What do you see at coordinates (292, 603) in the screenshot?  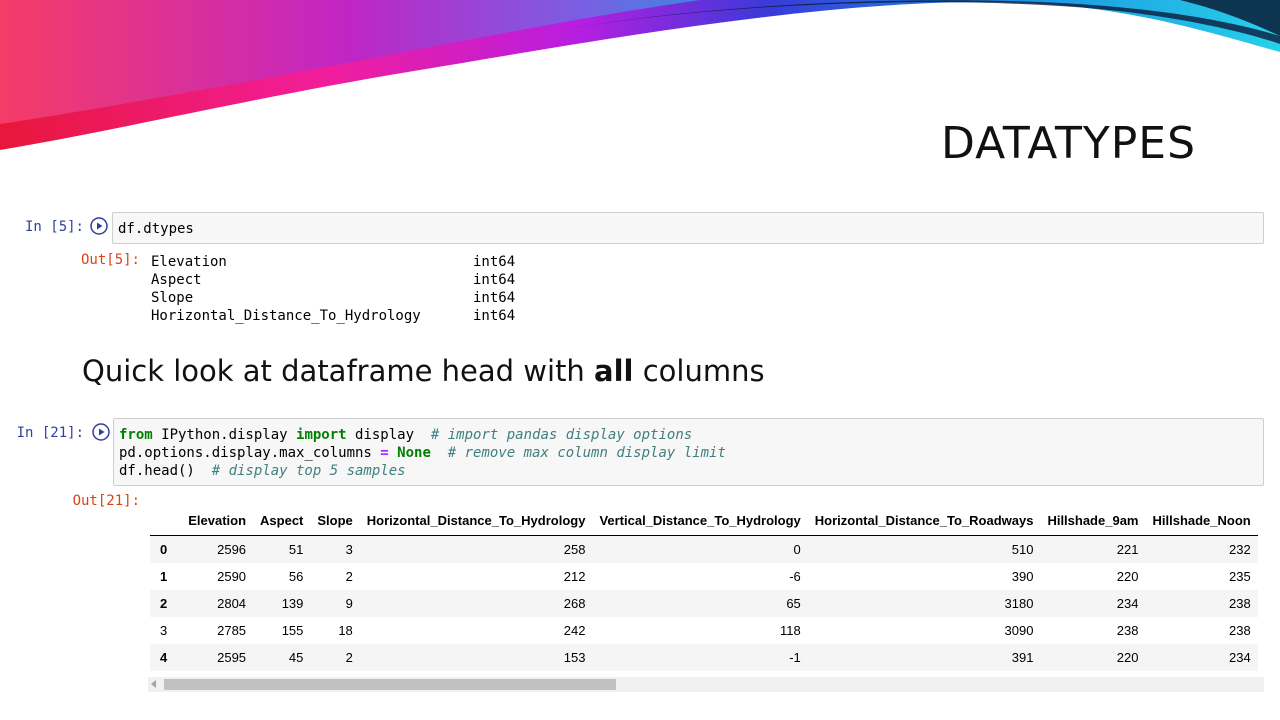 I see `table-cell: 139` at bounding box center [292, 603].